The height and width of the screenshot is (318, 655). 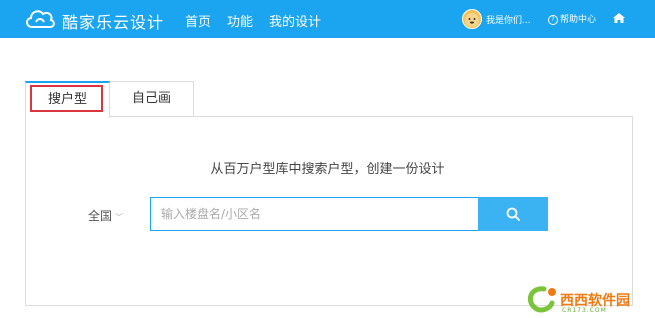 What do you see at coordinates (584, 310) in the screenshot?
I see `watermark-subtext: CR173.COM` at bounding box center [584, 310].